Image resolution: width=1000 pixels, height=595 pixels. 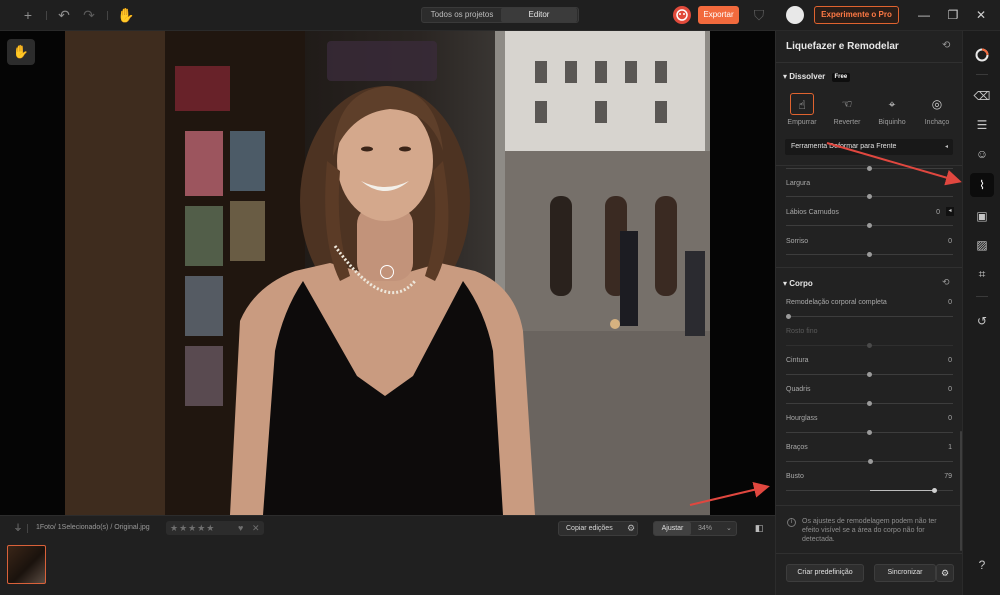 What do you see at coordinates (705, 528) in the screenshot?
I see `zoom-value: 34%` at bounding box center [705, 528].